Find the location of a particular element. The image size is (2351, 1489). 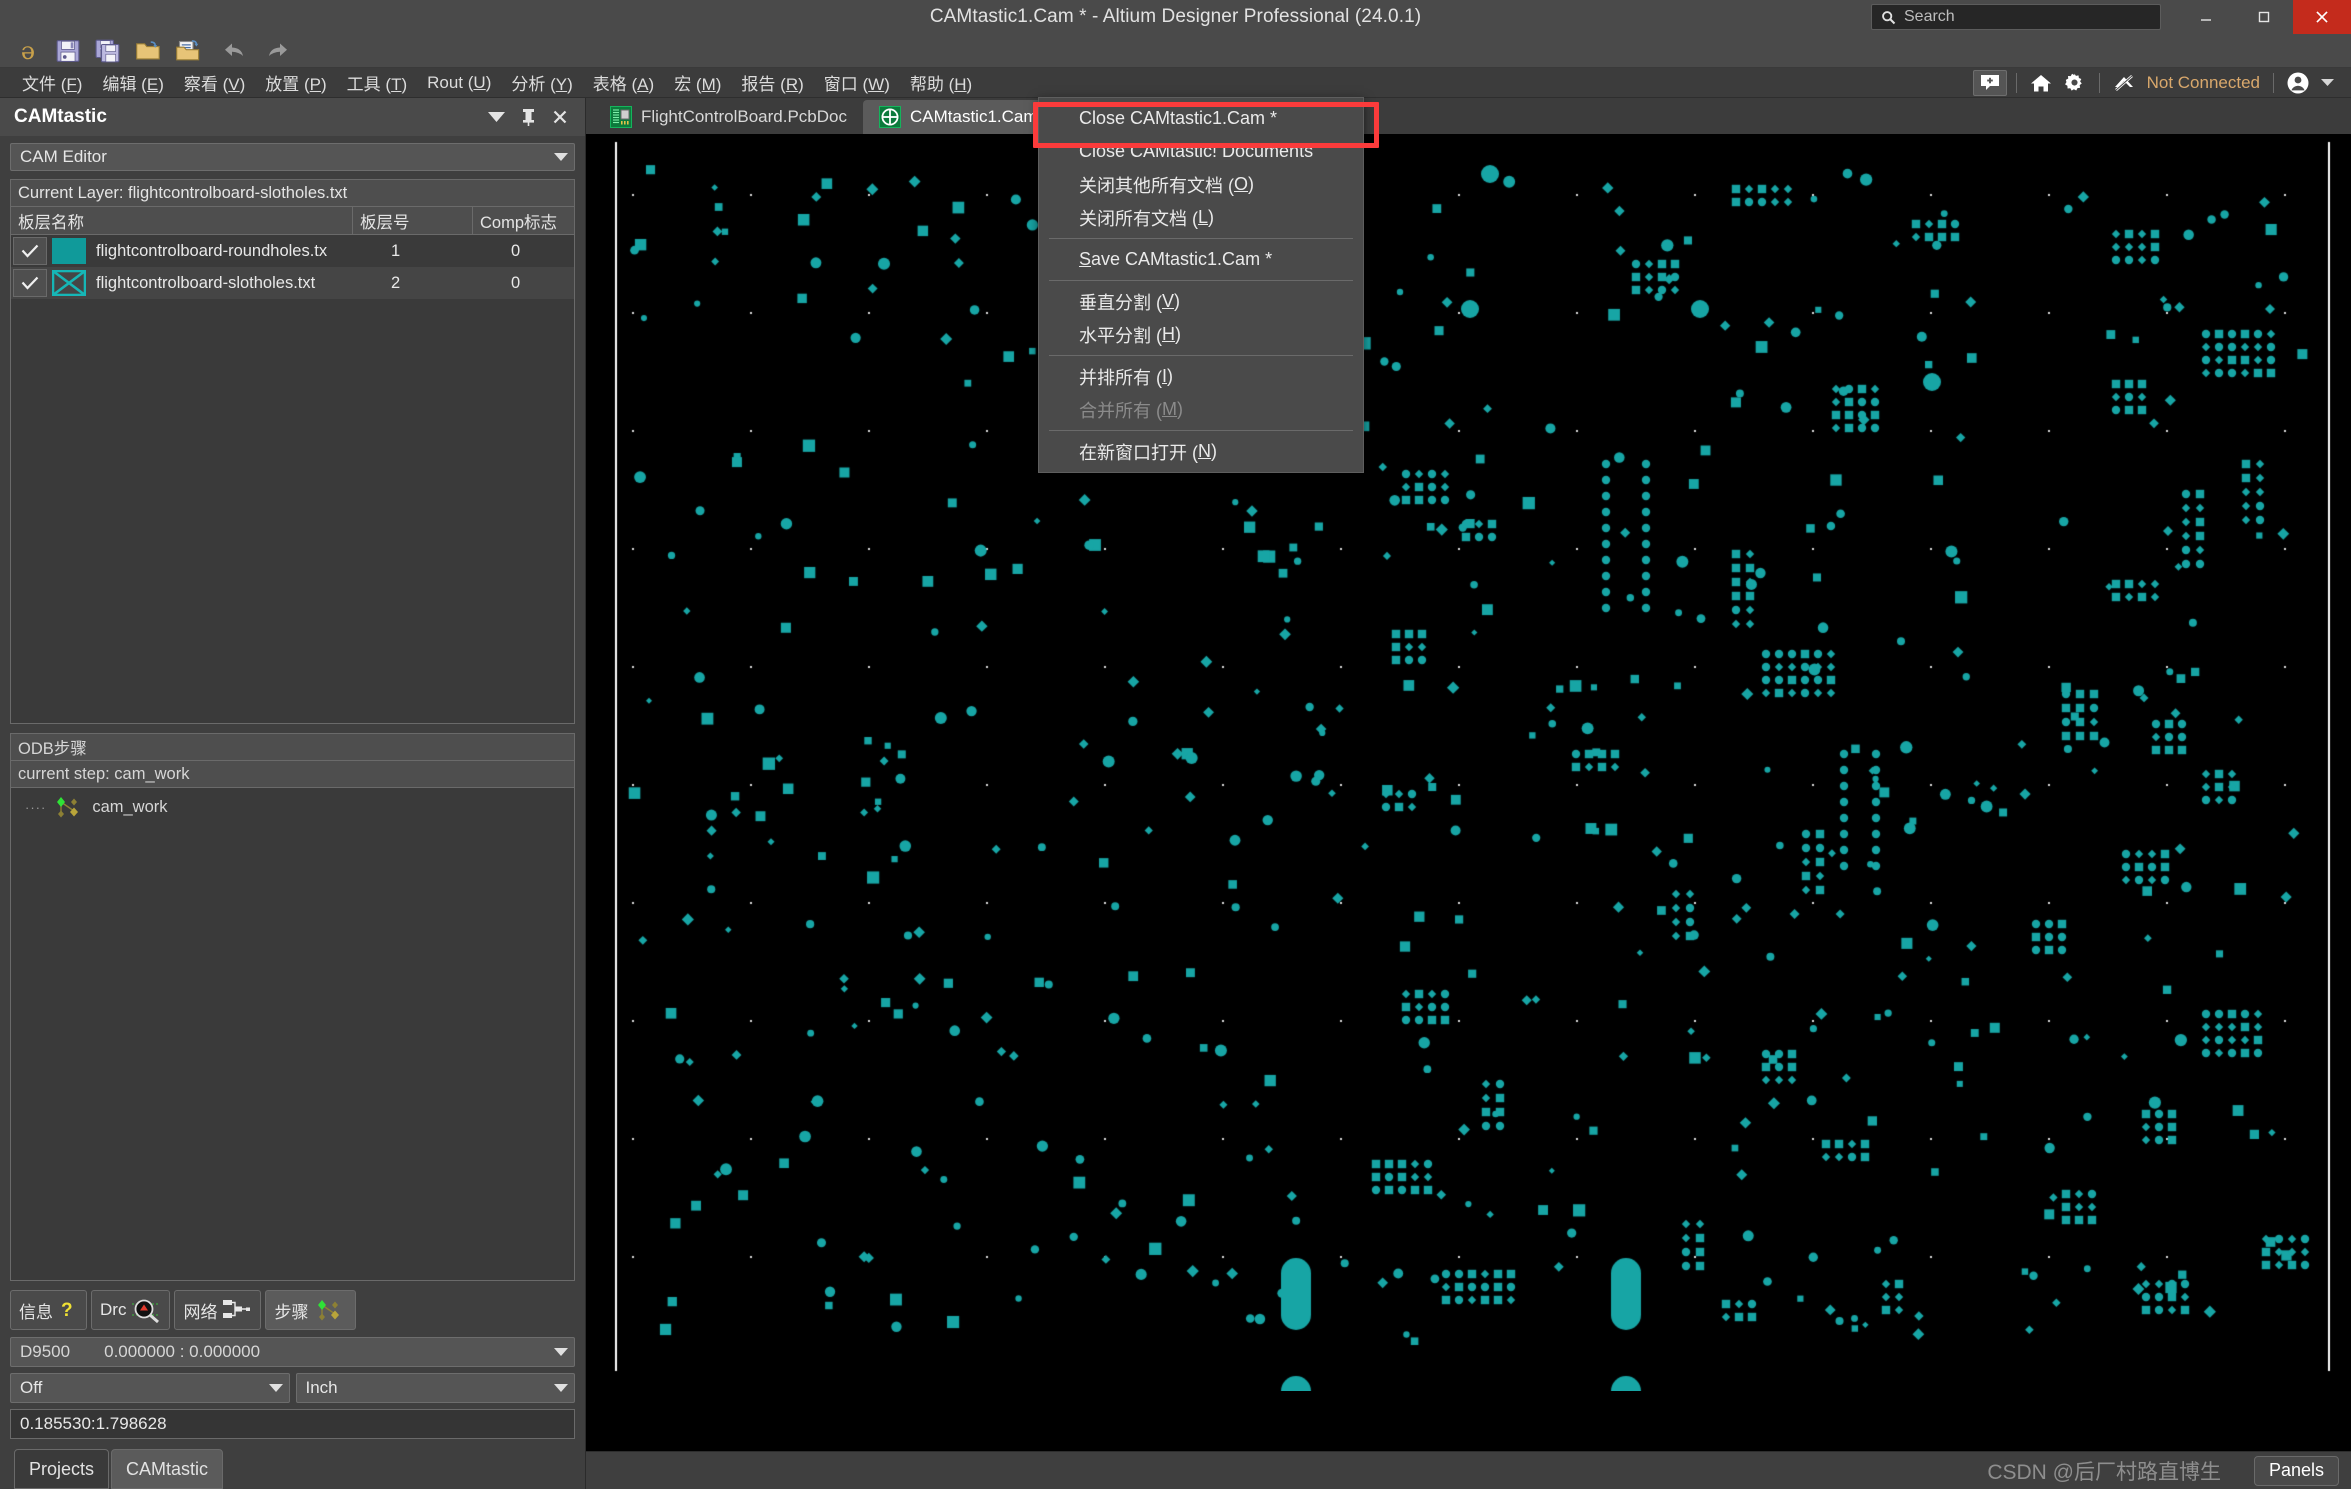

redo-button is located at coordinates (276, 51).